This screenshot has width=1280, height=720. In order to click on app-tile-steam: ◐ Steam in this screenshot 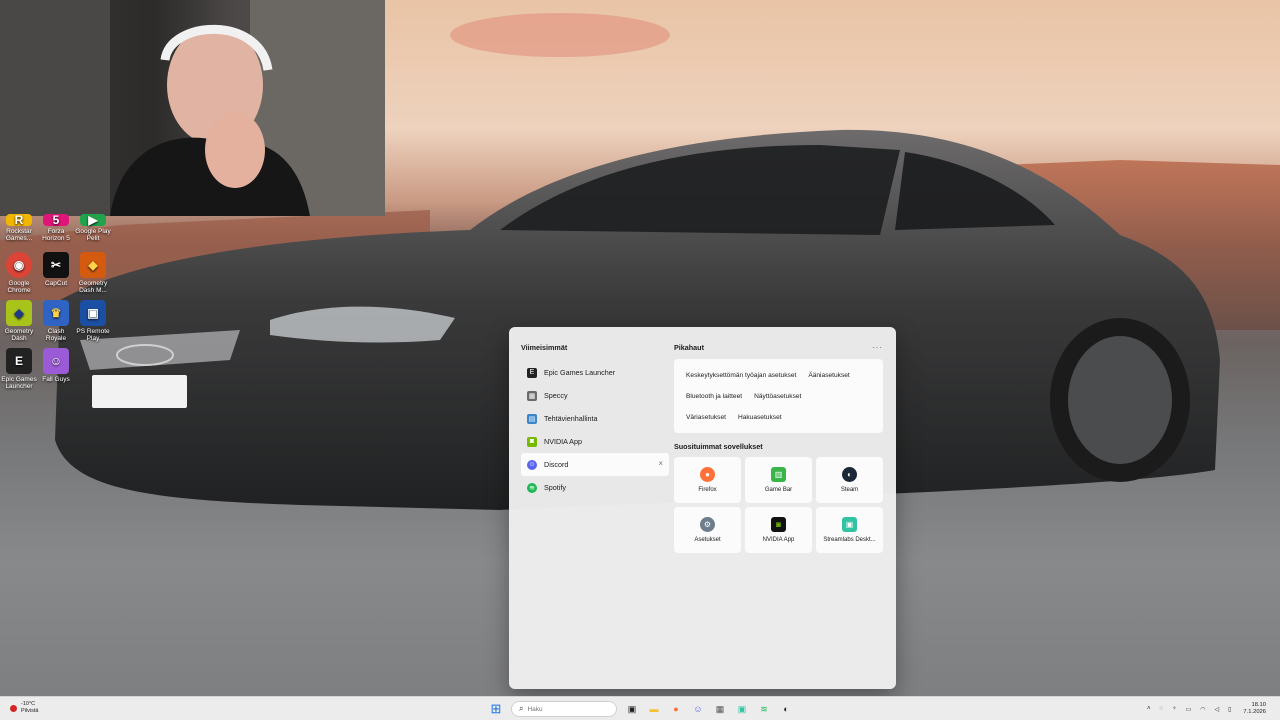, I will do `click(849, 480)`.